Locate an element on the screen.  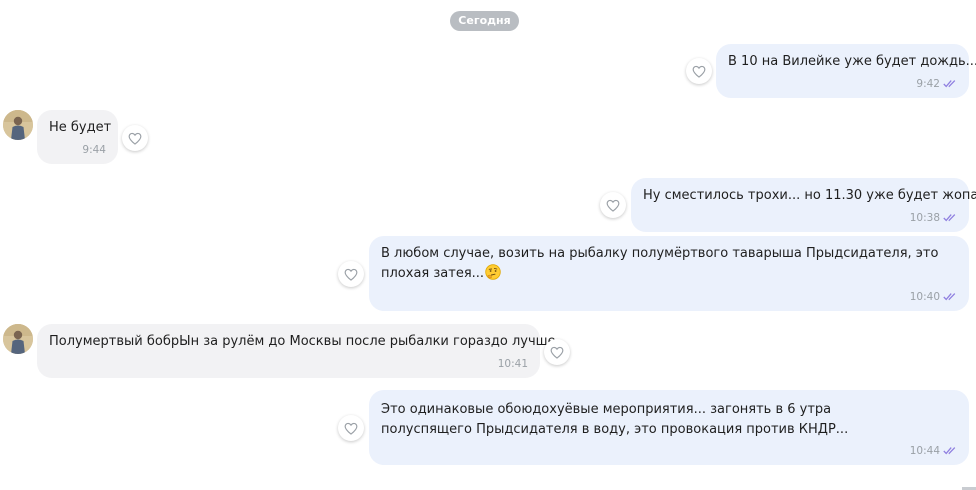
message-meta: 9:42 is located at coordinates (936, 83).